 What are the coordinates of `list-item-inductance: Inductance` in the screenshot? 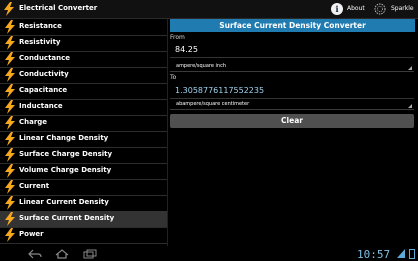 It's located at (83, 107).